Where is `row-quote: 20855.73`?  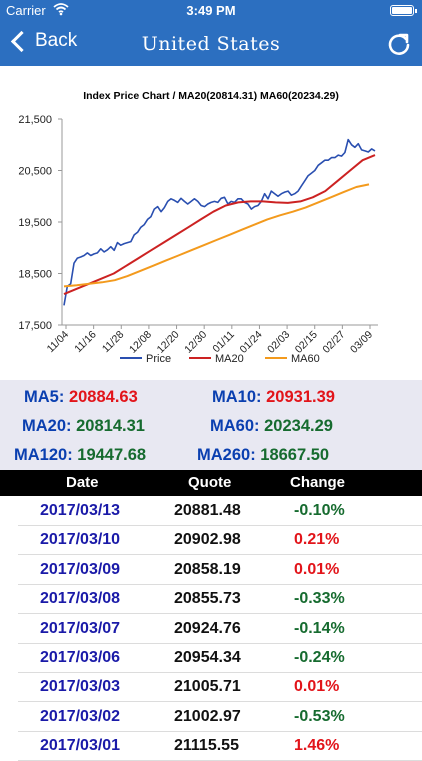
row-quote: 20855.73 is located at coordinates (207, 599).